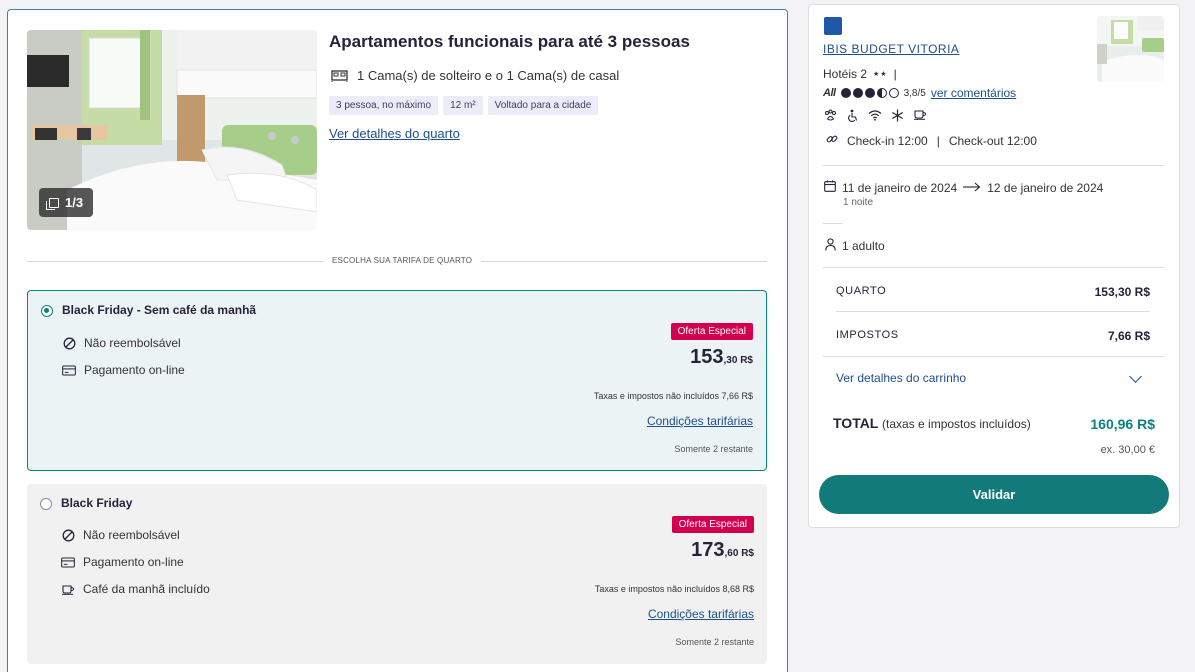  Describe the element at coordinates (708, 550) in the screenshot. I see `price-main: 173` at that location.